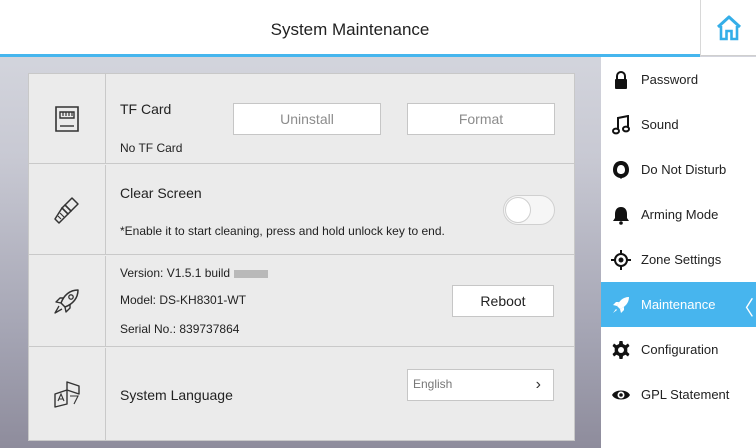 This screenshot has height=448, width=756. What do you see at coordinates (307, 119) in the screenshot?
I see `uninstall-button: Uninstall` at bounding box center [307, 119].